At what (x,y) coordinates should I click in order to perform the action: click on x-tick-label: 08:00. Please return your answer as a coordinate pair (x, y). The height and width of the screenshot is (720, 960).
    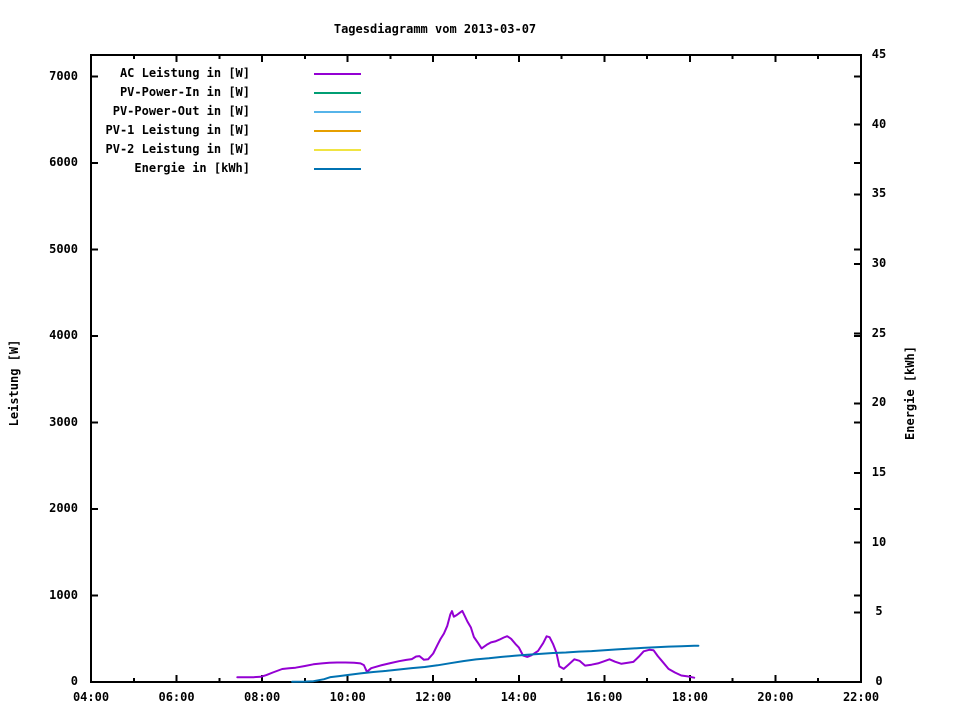
    Looking at the image, I should click on (262, 697).